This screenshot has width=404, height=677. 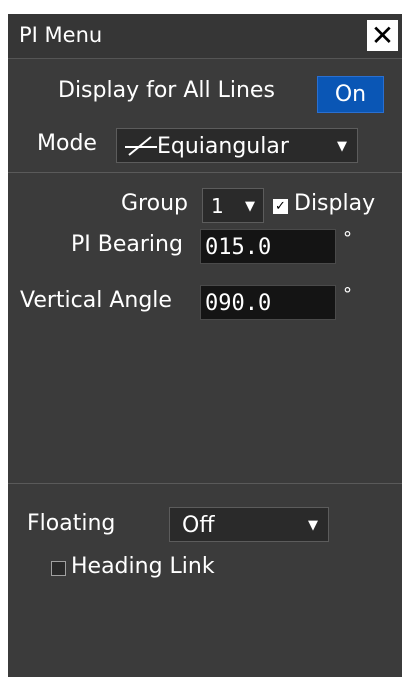 What do you see at coordinates (217, 206) in the screenshot?
I see `group-value: 1` at bounding box center [217, 206].